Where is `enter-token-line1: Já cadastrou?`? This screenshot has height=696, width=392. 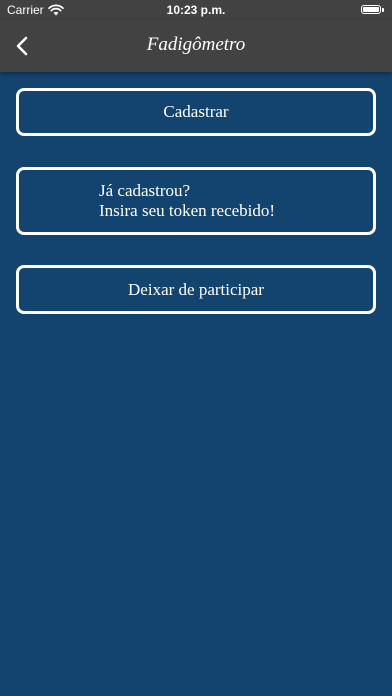
enter-token-line1: Já cadastrou? is located at coordinates (145, 190).